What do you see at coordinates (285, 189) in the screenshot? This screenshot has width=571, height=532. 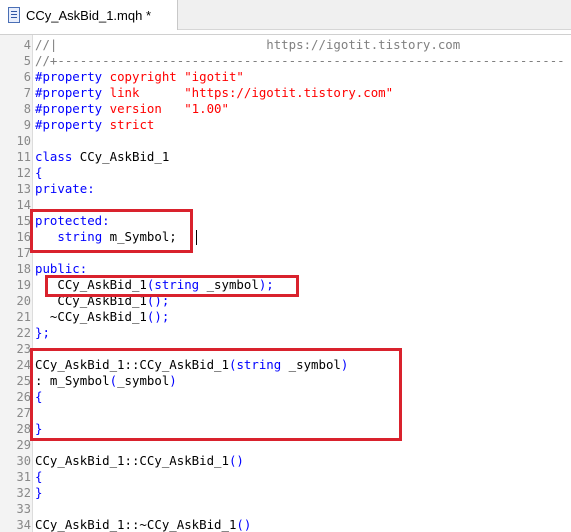 I see `code-line: 13 private:` at bounding box center [285, 189].